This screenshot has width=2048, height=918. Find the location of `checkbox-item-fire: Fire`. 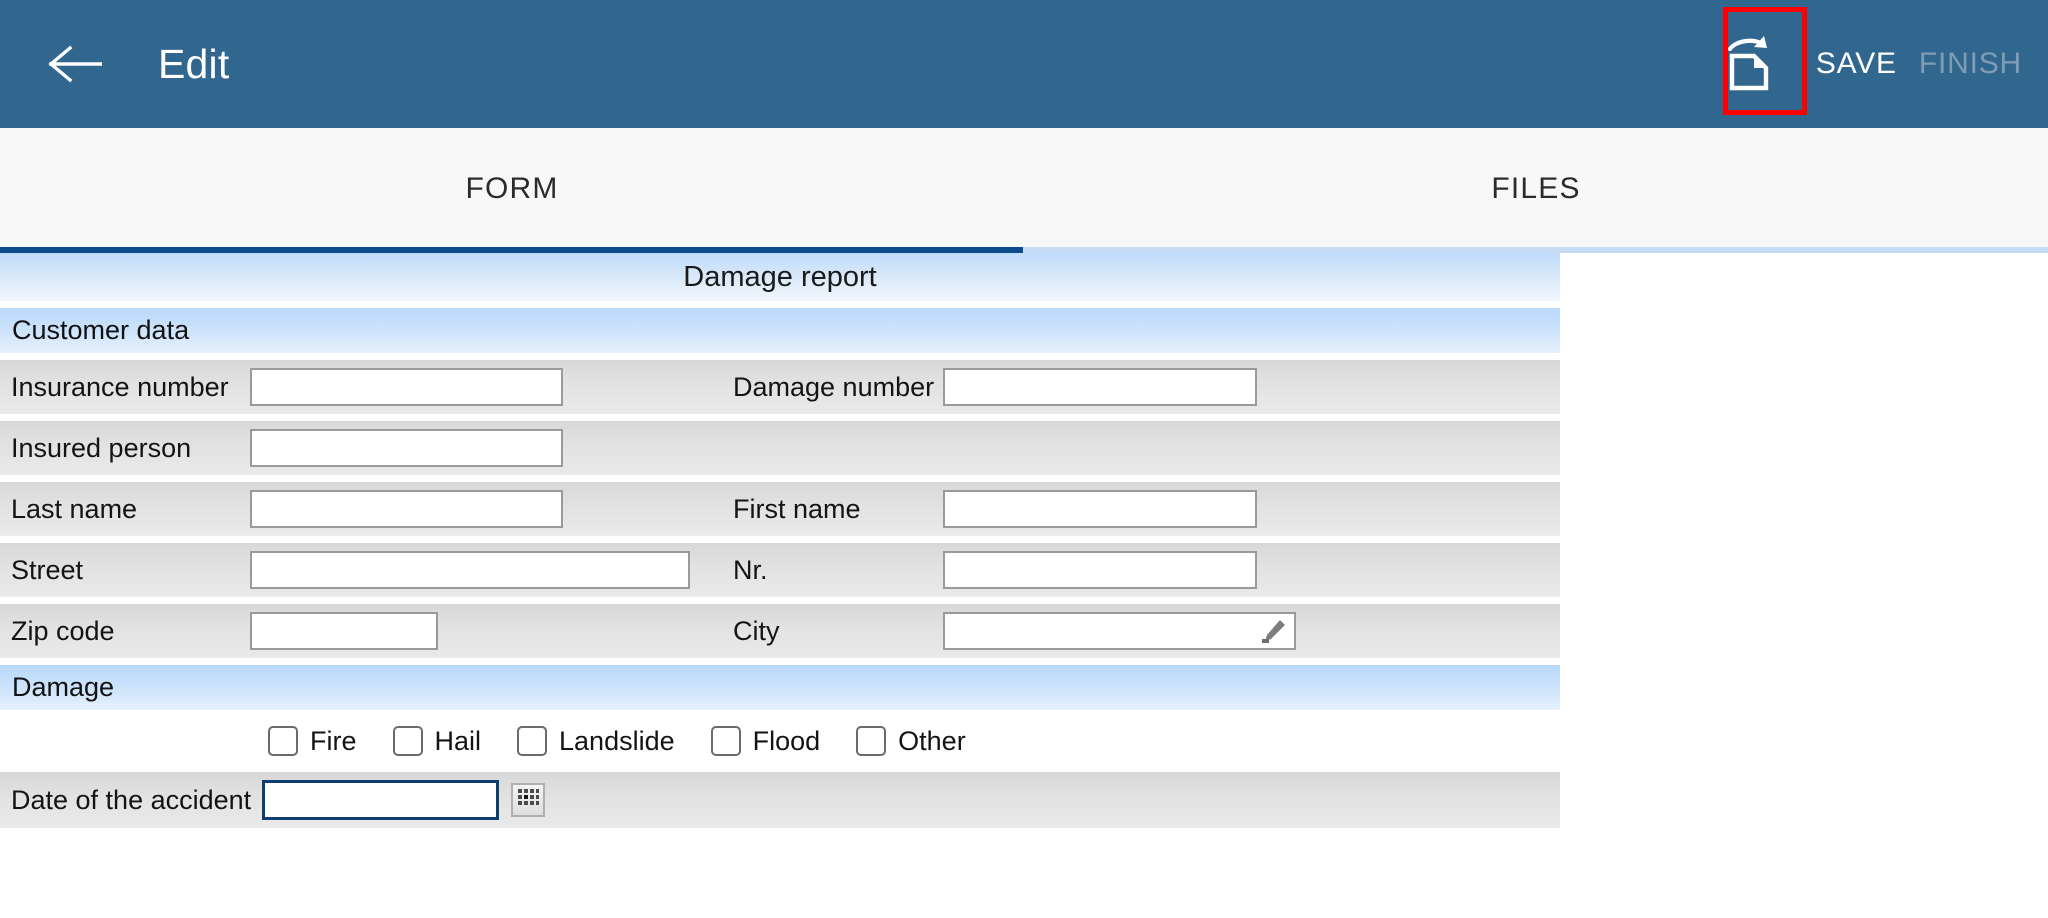

checkbox-item-fire: Fire is located at coordinates (312, 741).